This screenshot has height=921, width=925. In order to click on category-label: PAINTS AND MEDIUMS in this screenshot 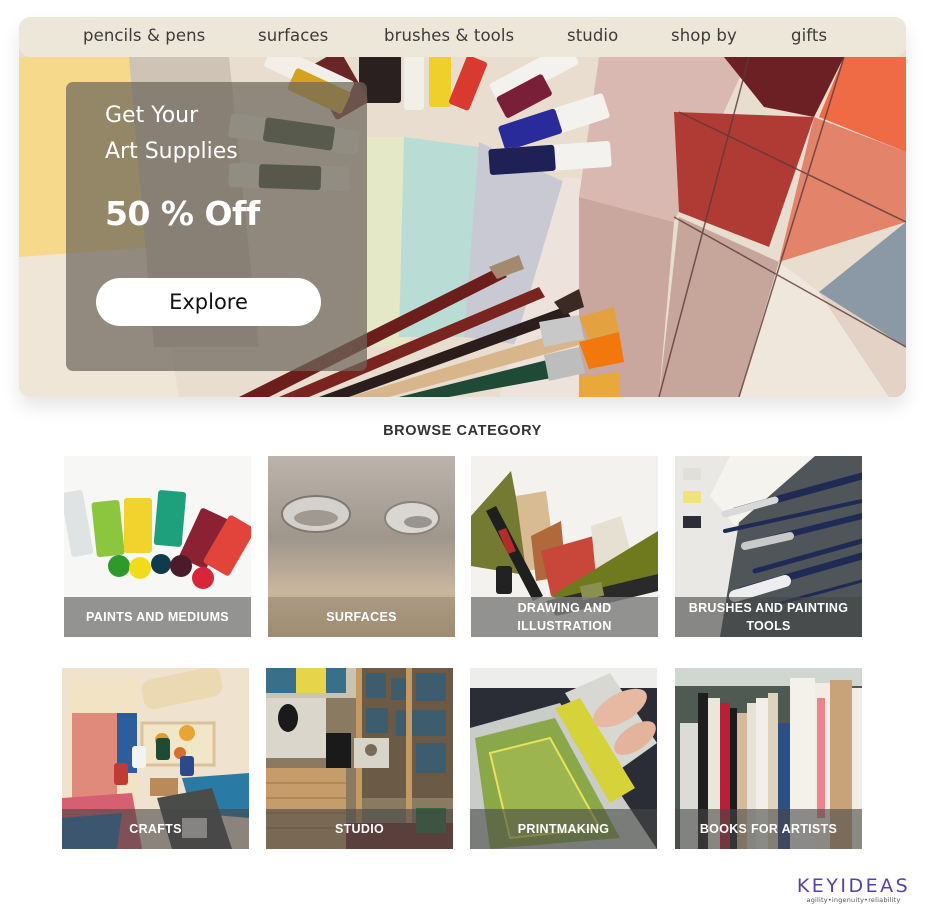, I will do `click(157, 617)`.